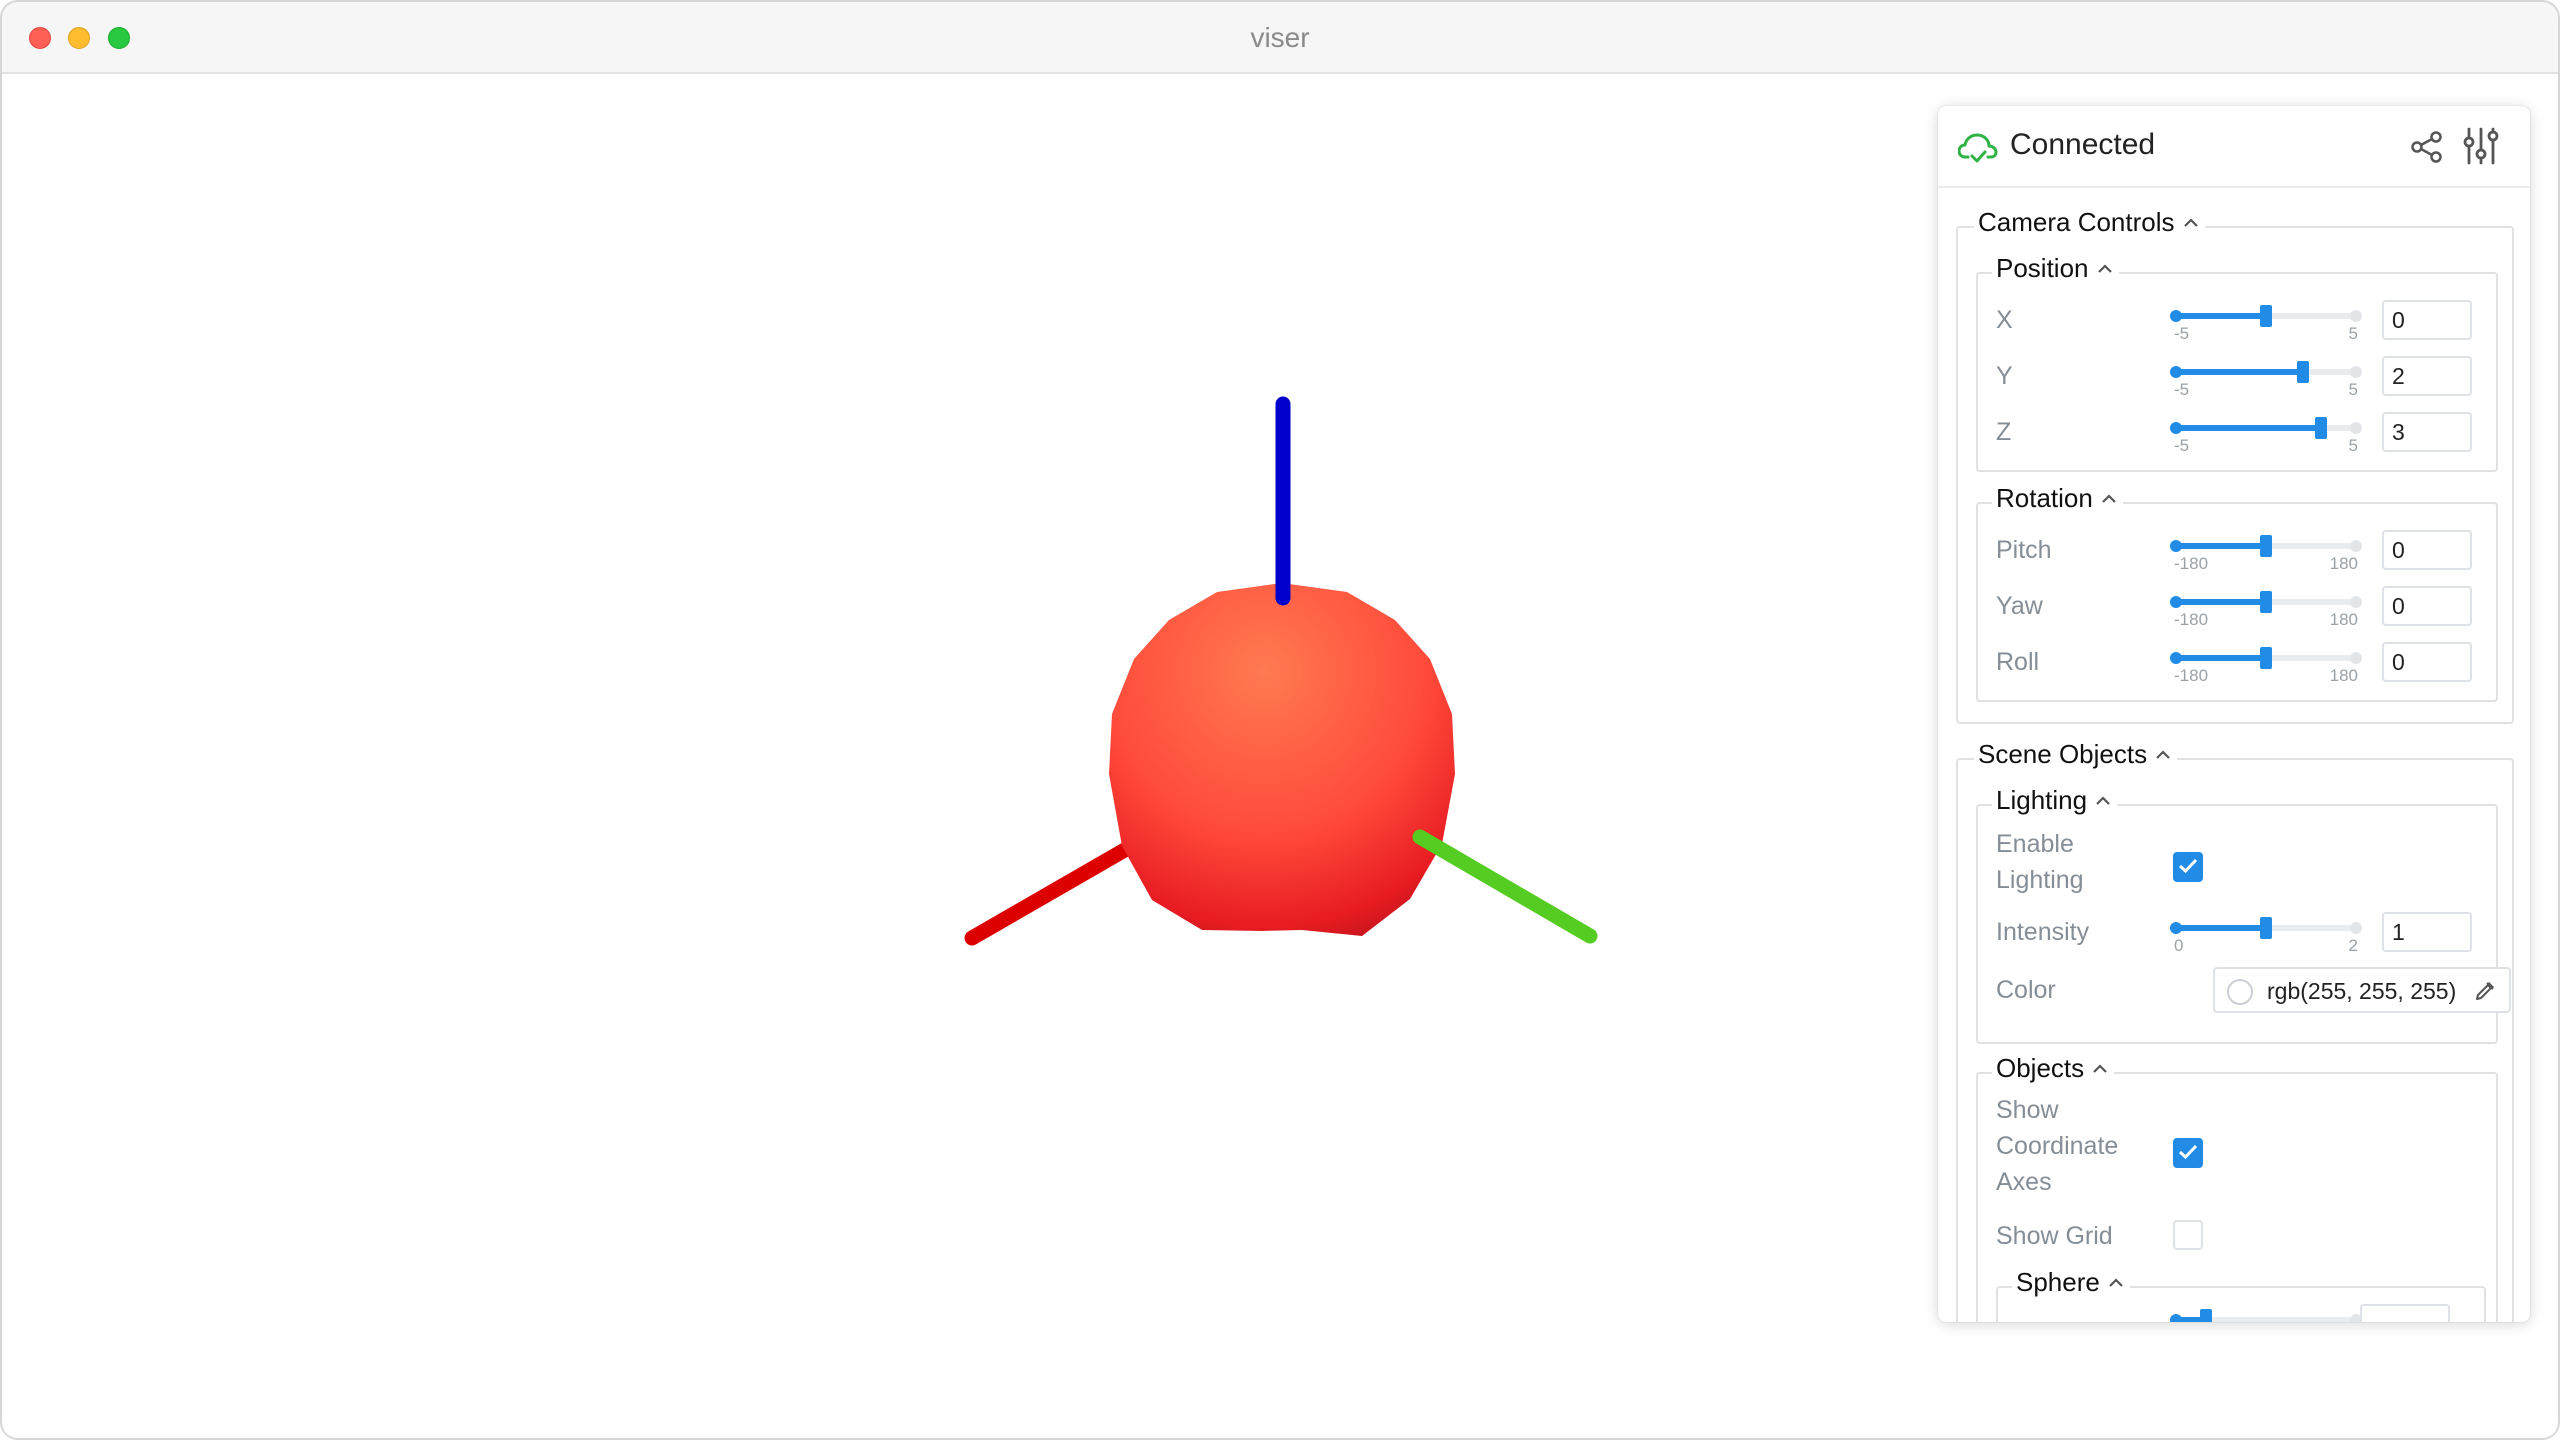  I want to click on color-value: rgb(255, 255, 255), so click(2362, 991).